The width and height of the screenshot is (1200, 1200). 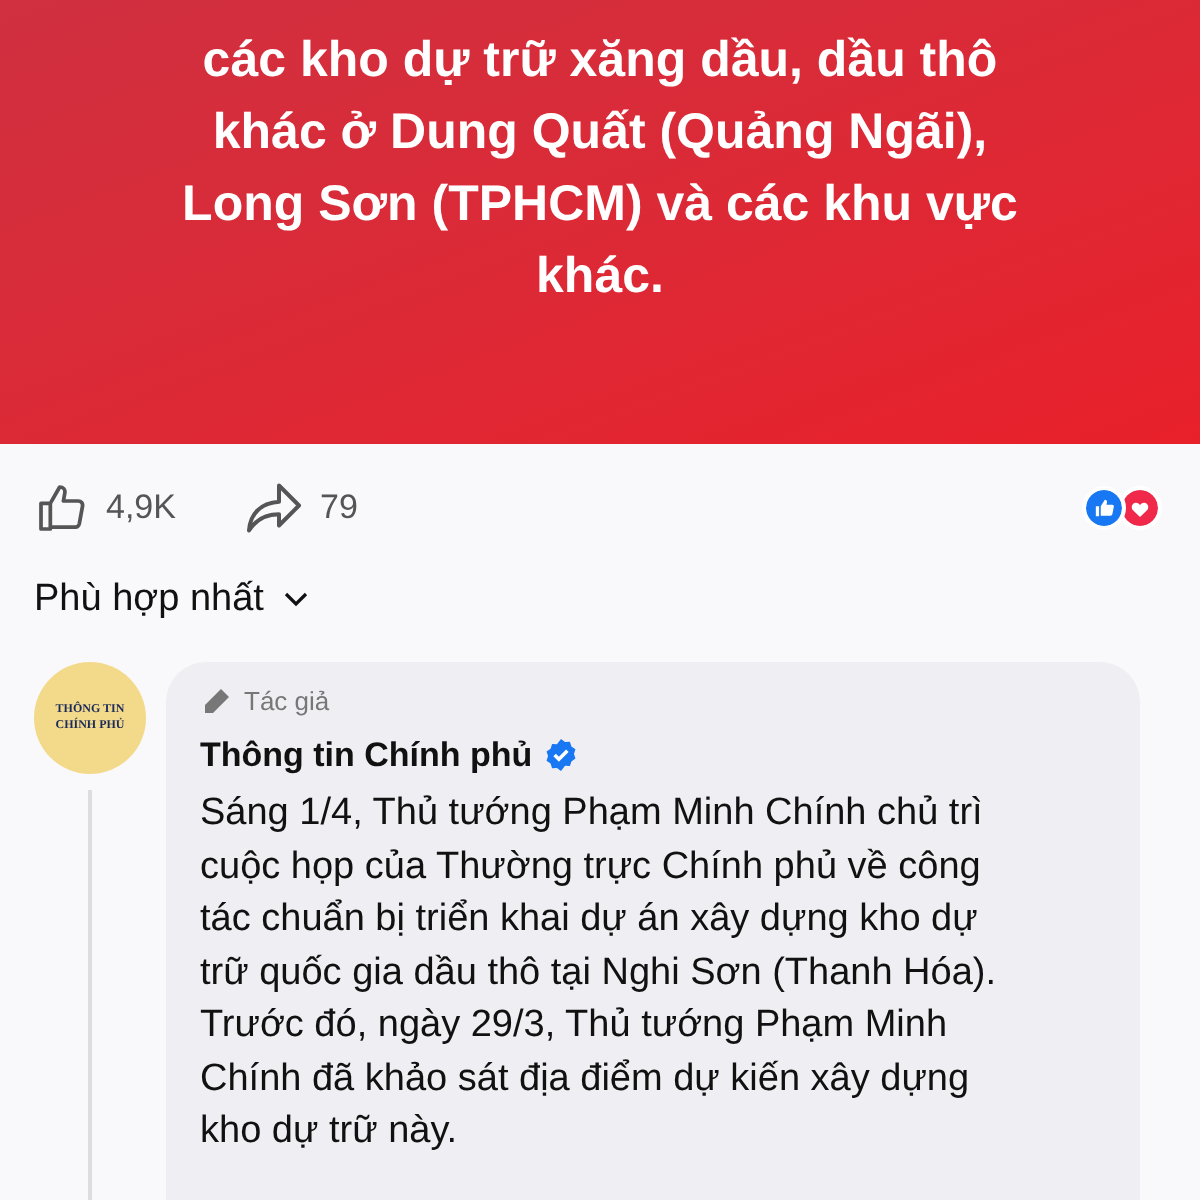 What do you see at coordinates (273, 508) in the screenshot?
I see `share-icon` at bounding box center [273, 508].